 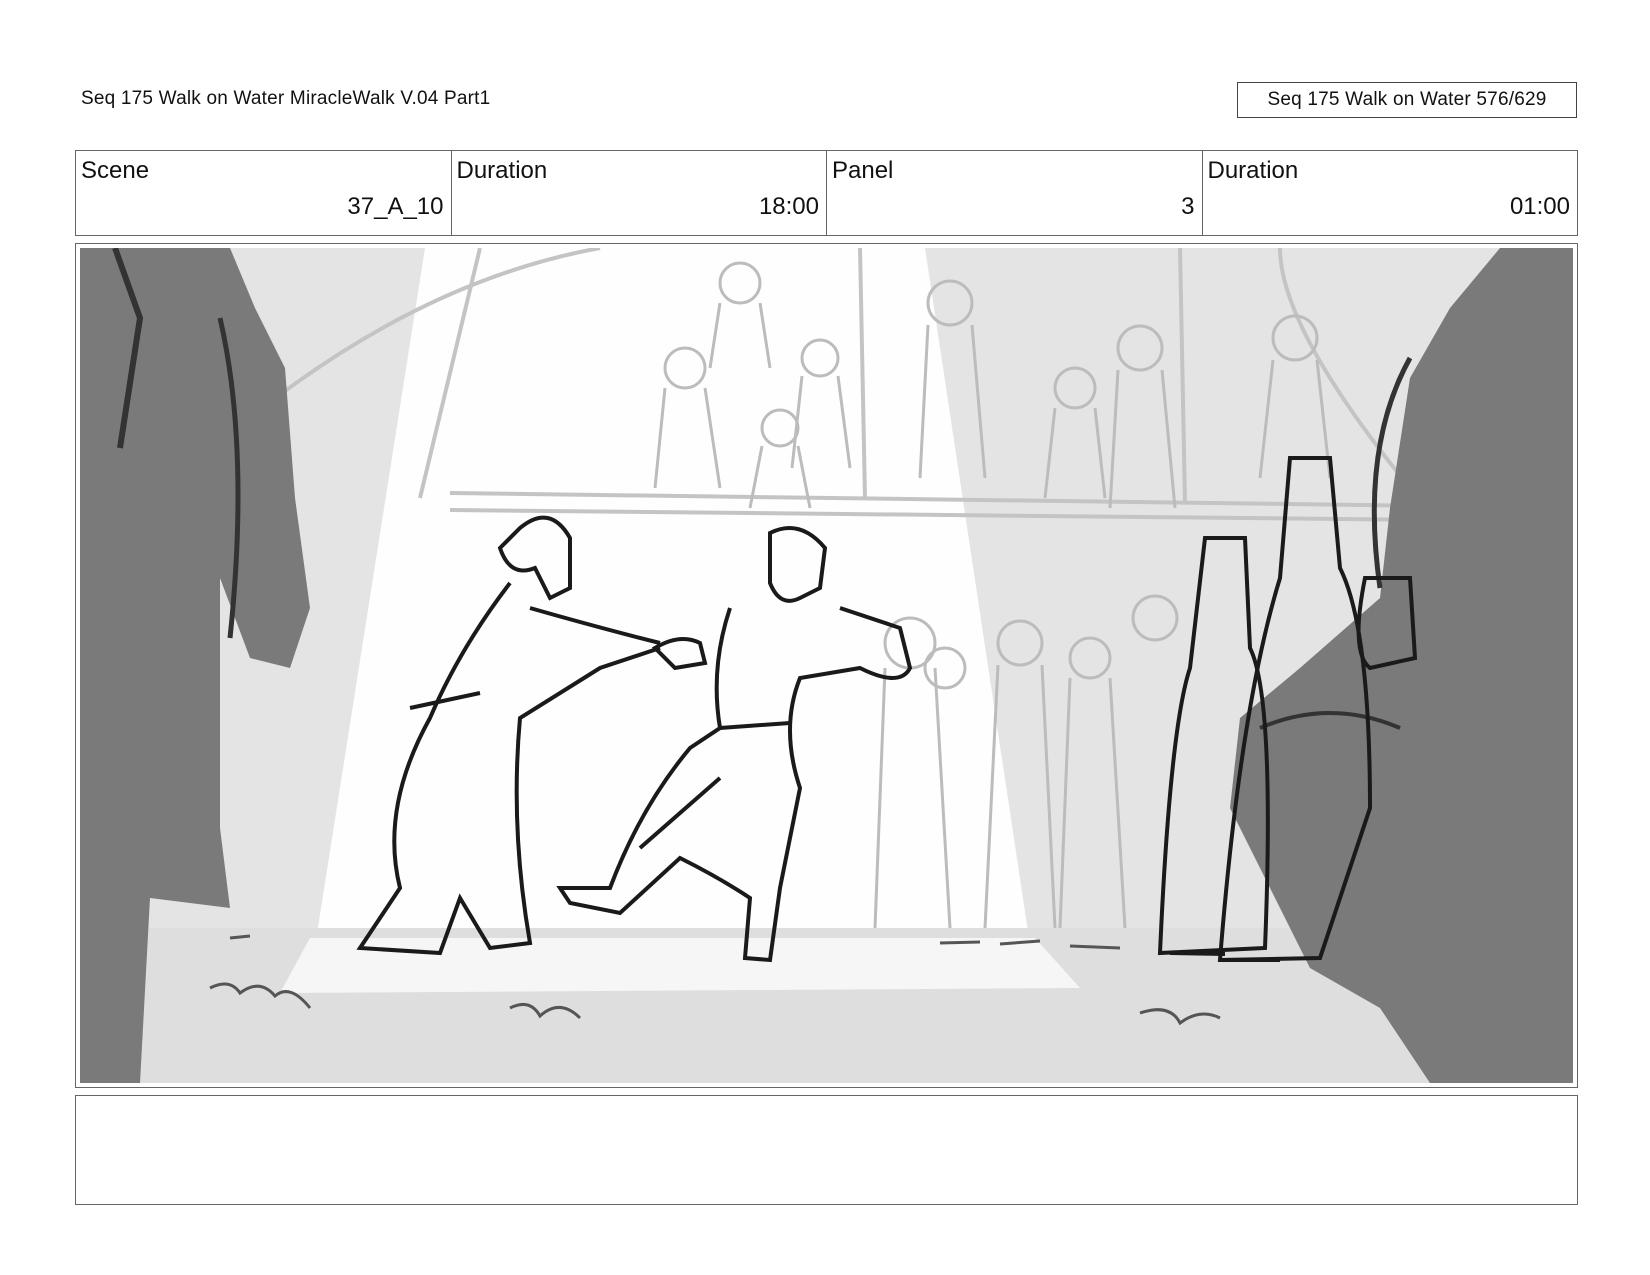 What do you see at coordinates (788, 206) in the screenshot?
I see `scene-duration-value: 18:00` at bounding box center [788, 206].